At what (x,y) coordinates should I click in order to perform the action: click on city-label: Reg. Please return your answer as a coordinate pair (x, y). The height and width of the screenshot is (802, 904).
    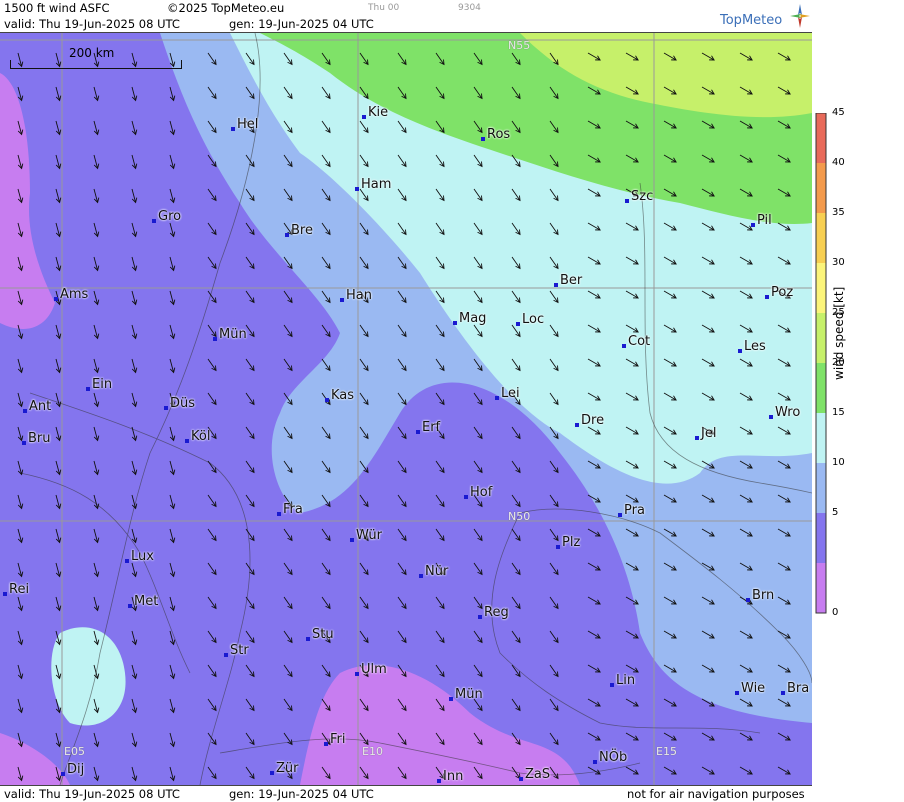
    Looking at the image, I should click on (496, 612).